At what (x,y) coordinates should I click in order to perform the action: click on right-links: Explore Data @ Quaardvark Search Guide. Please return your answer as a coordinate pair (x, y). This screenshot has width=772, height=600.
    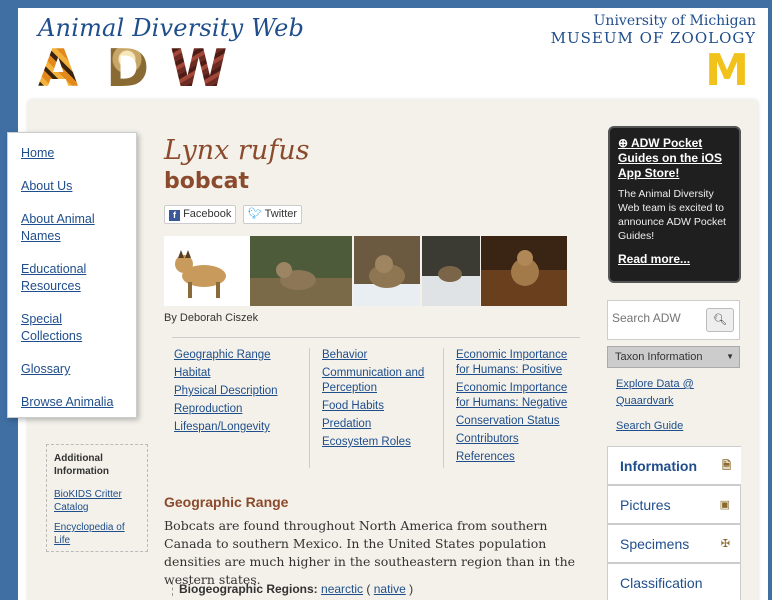
    Looking at the image, I should click on (676, 409).